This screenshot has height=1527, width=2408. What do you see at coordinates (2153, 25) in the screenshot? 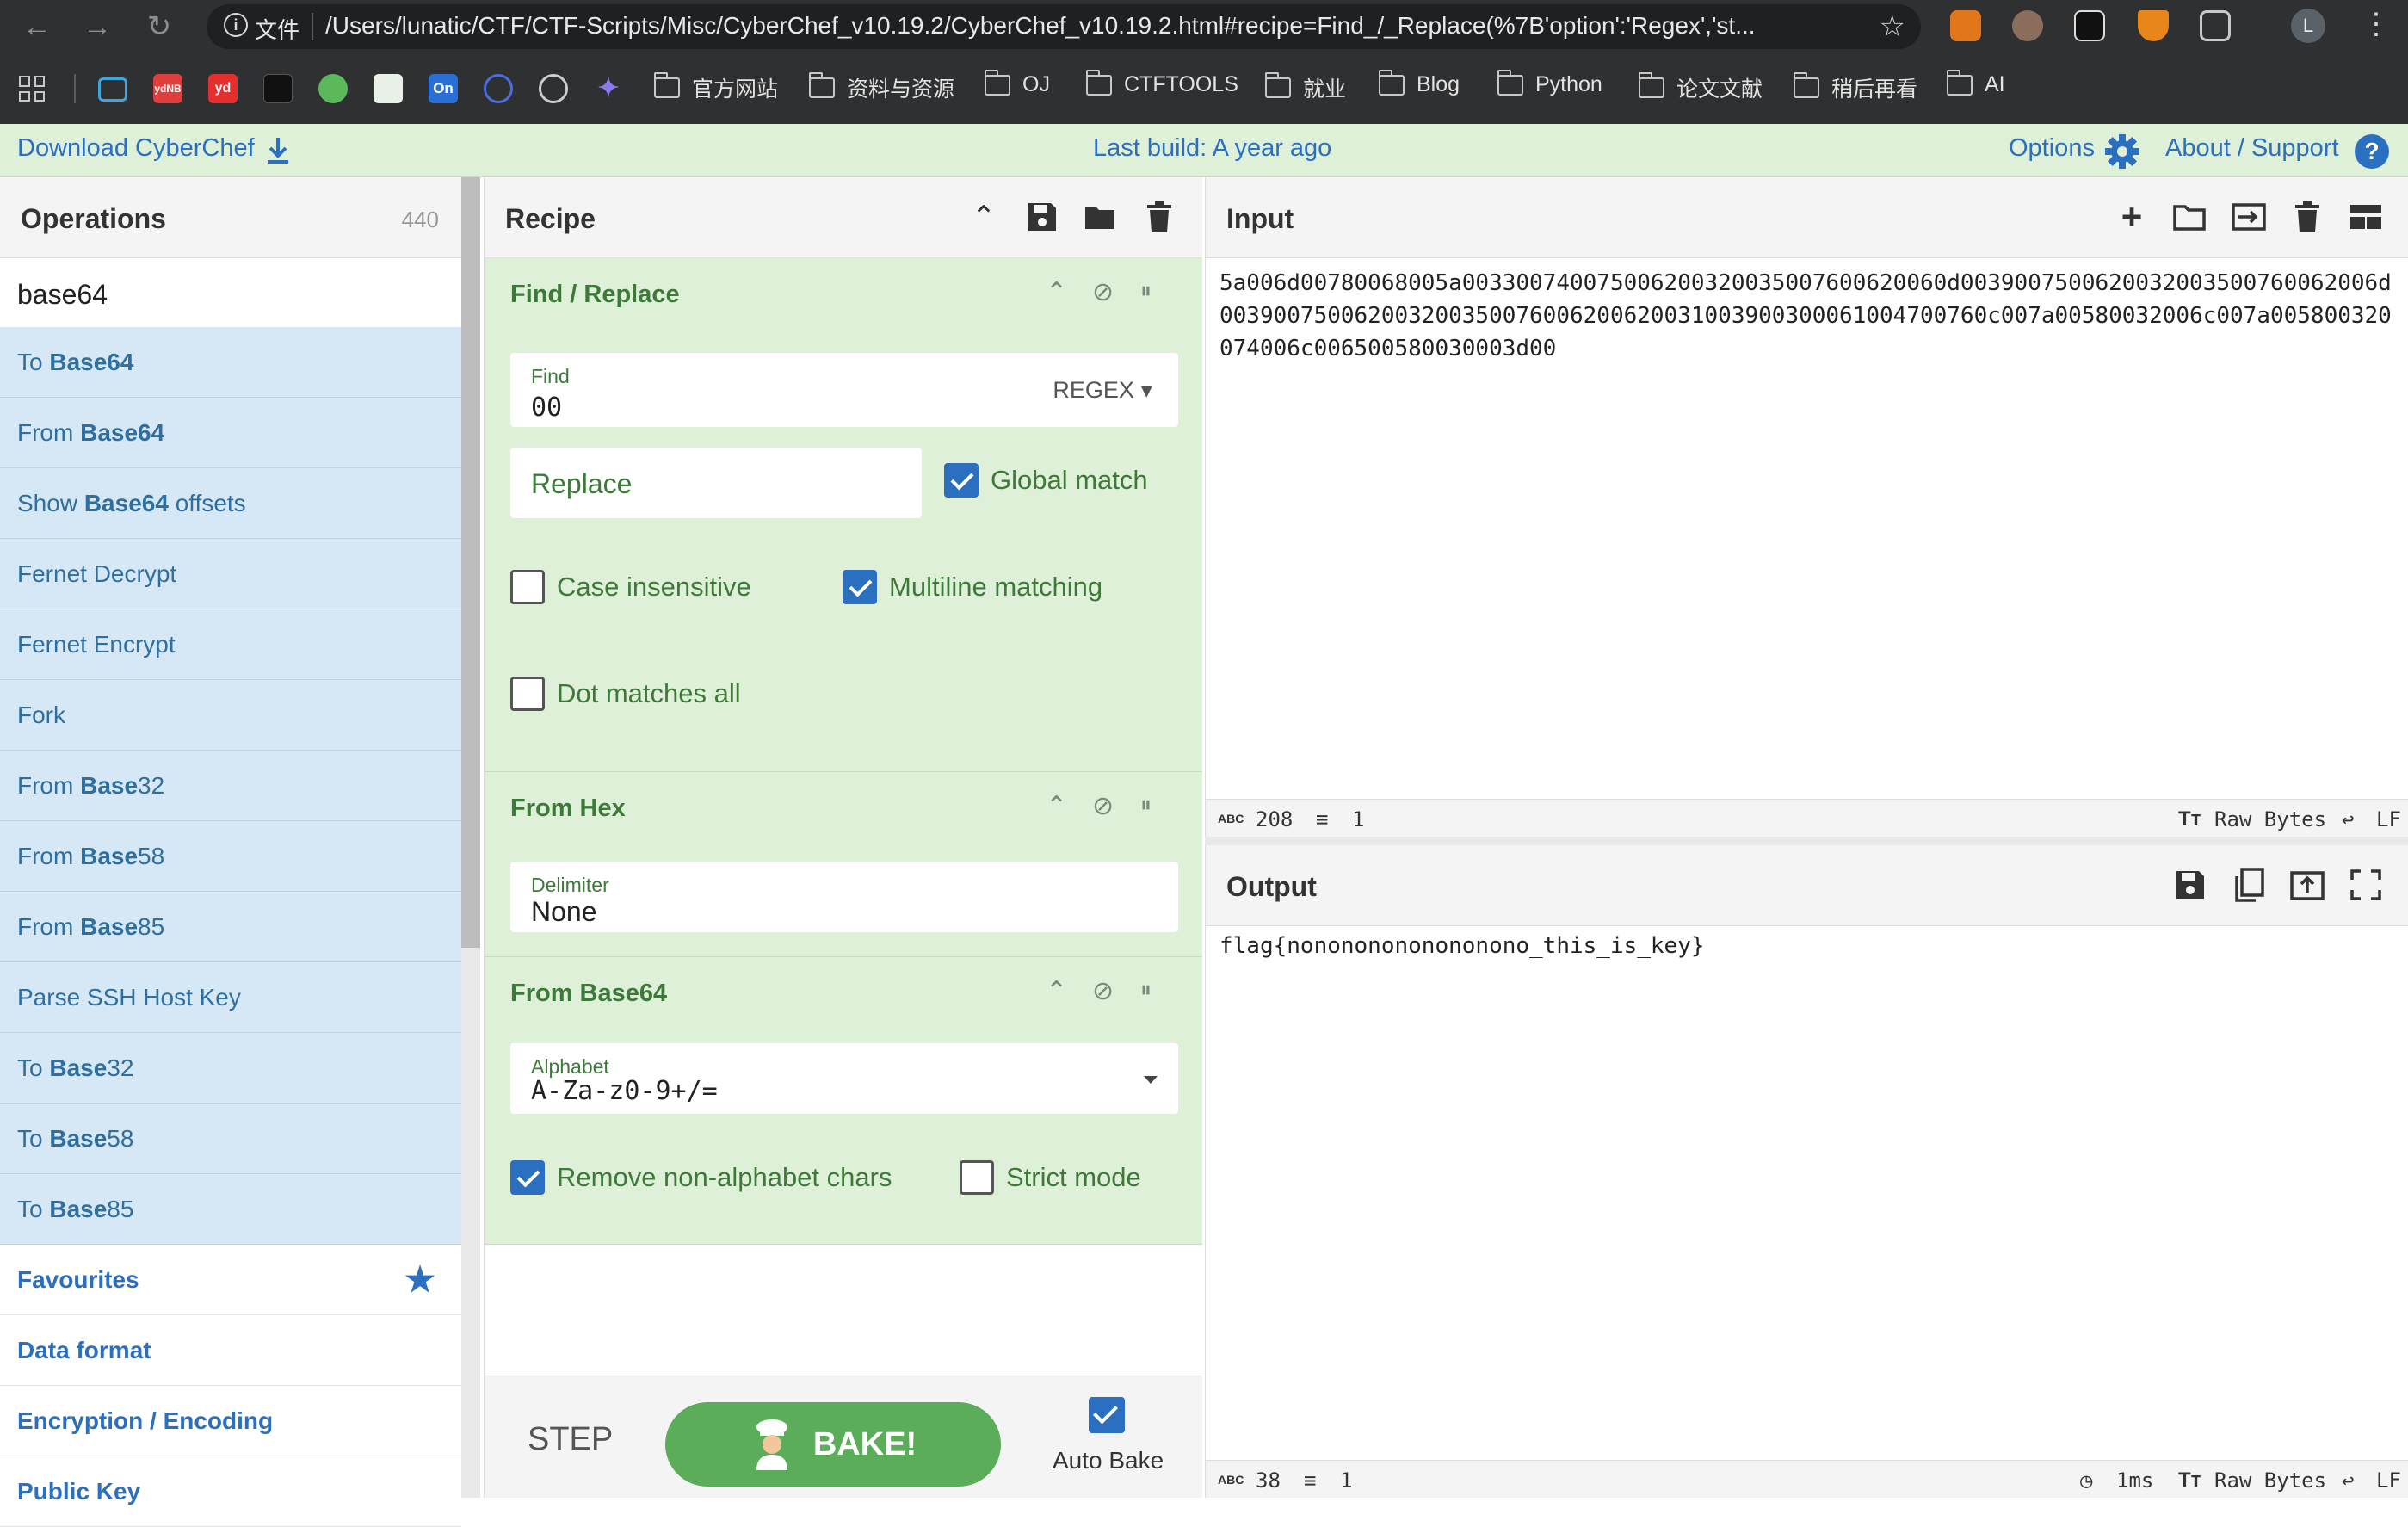
I see `extension-shield-icon` at bounding box center [2153, 25].